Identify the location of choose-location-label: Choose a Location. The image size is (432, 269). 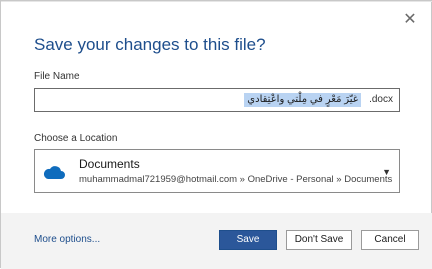
(76, 138).